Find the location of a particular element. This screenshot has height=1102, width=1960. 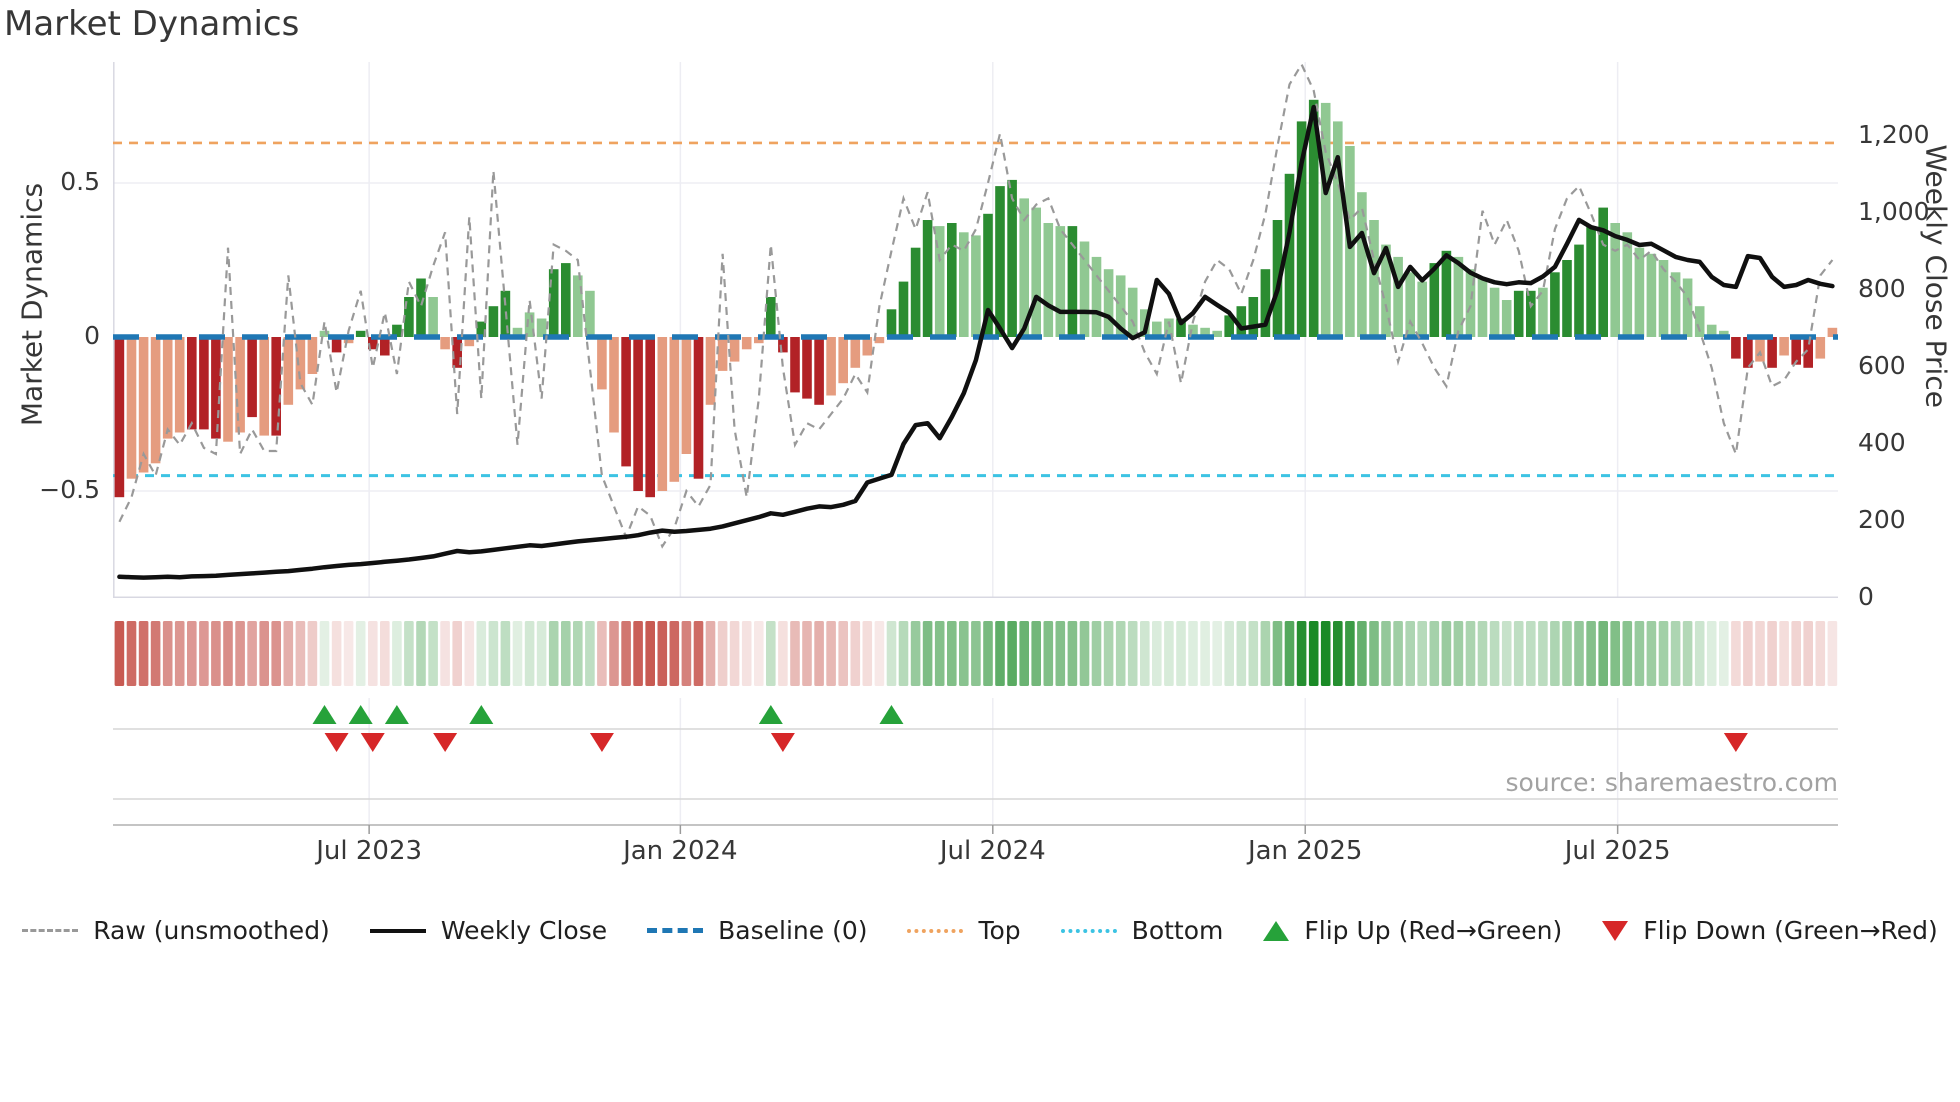

right-tick-label: 1,200 is located at coordinates (1894, 134).